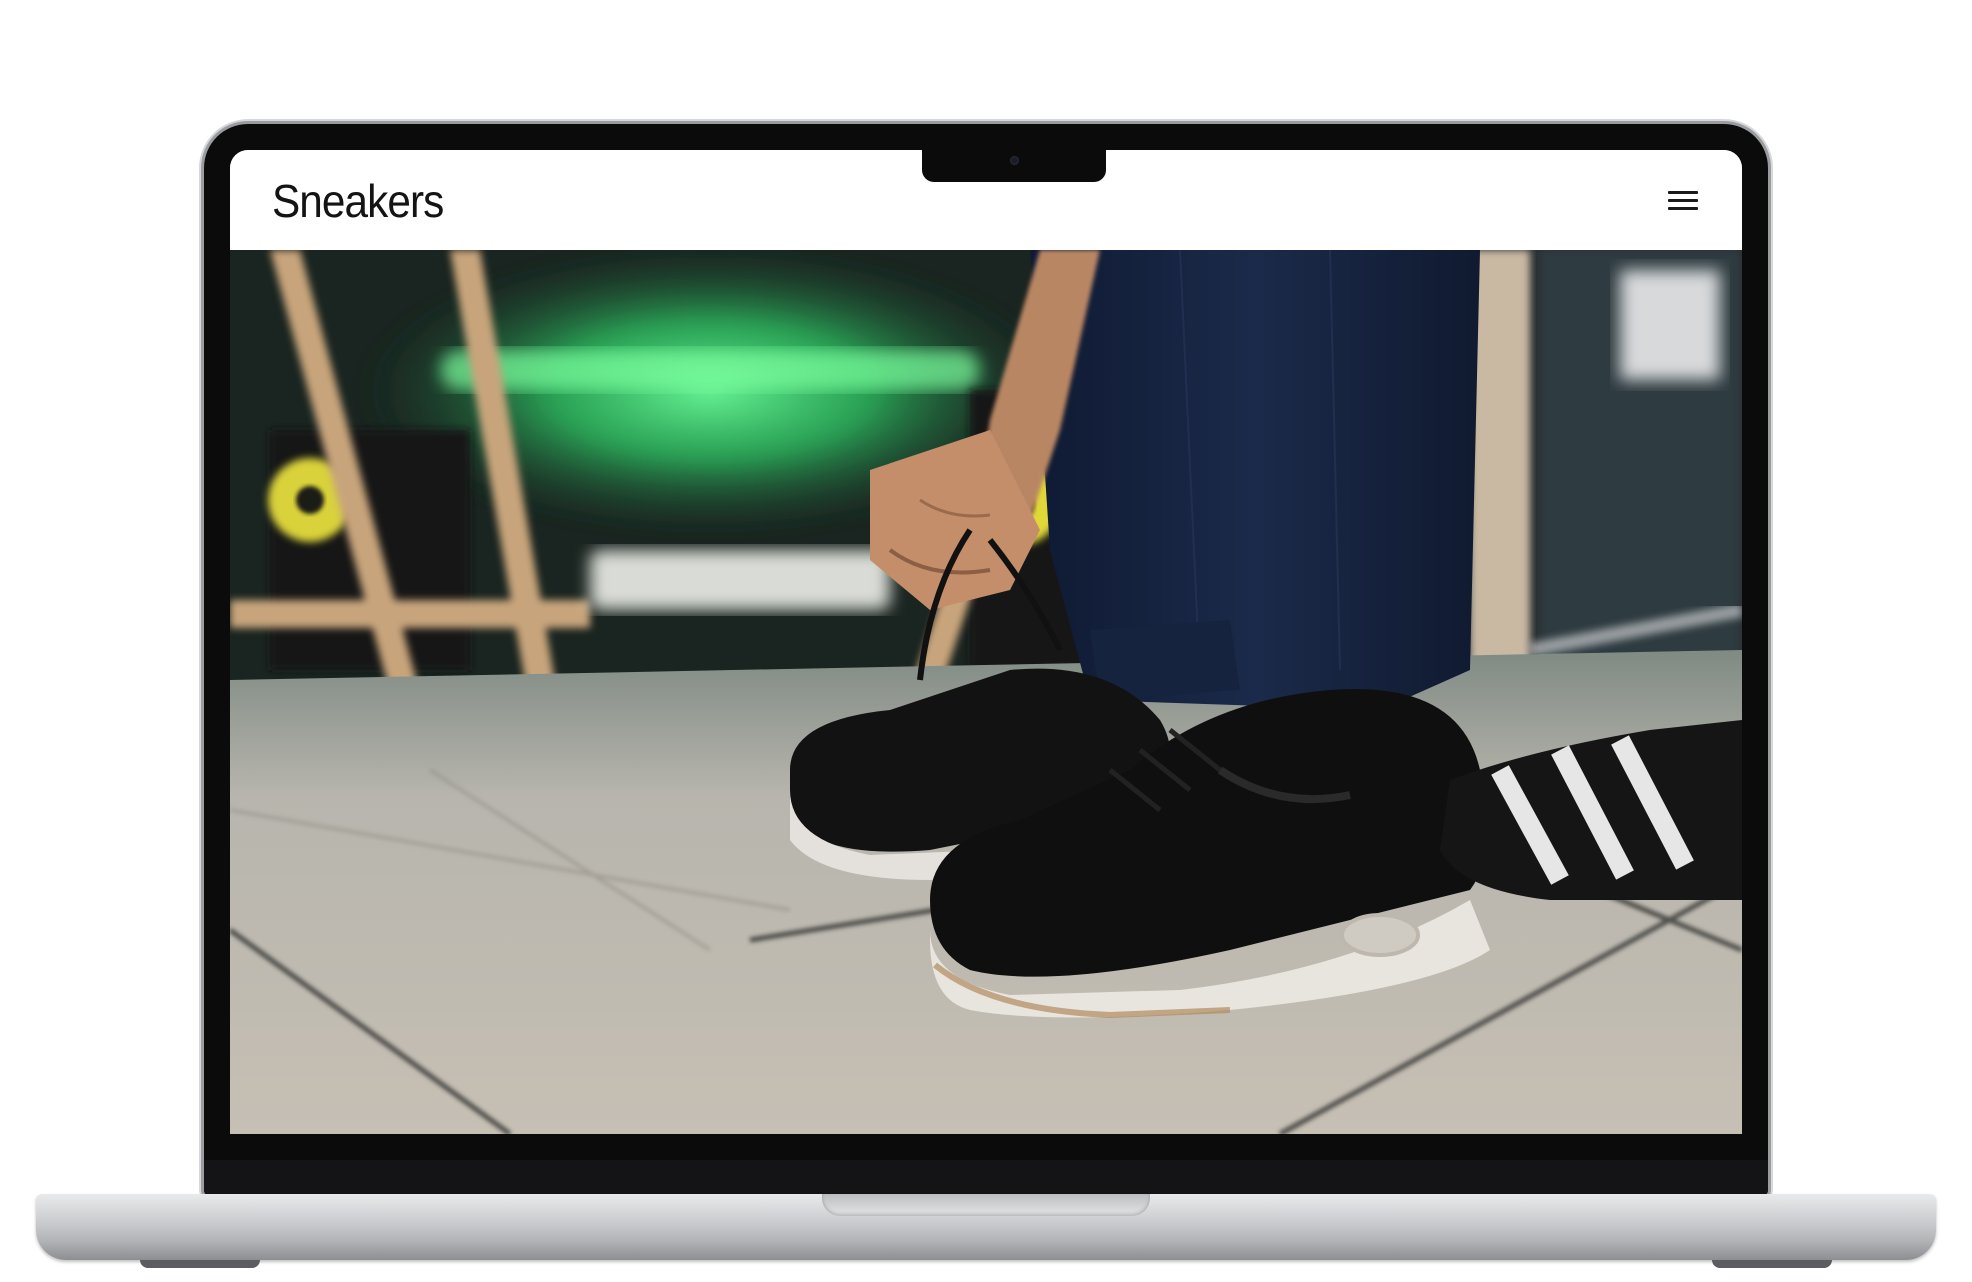 The width and height of the screenshot is (1972, 1282). Describe the element at coordinates (986, 1227) in the screenshot. I see `laptop-base` at that location.